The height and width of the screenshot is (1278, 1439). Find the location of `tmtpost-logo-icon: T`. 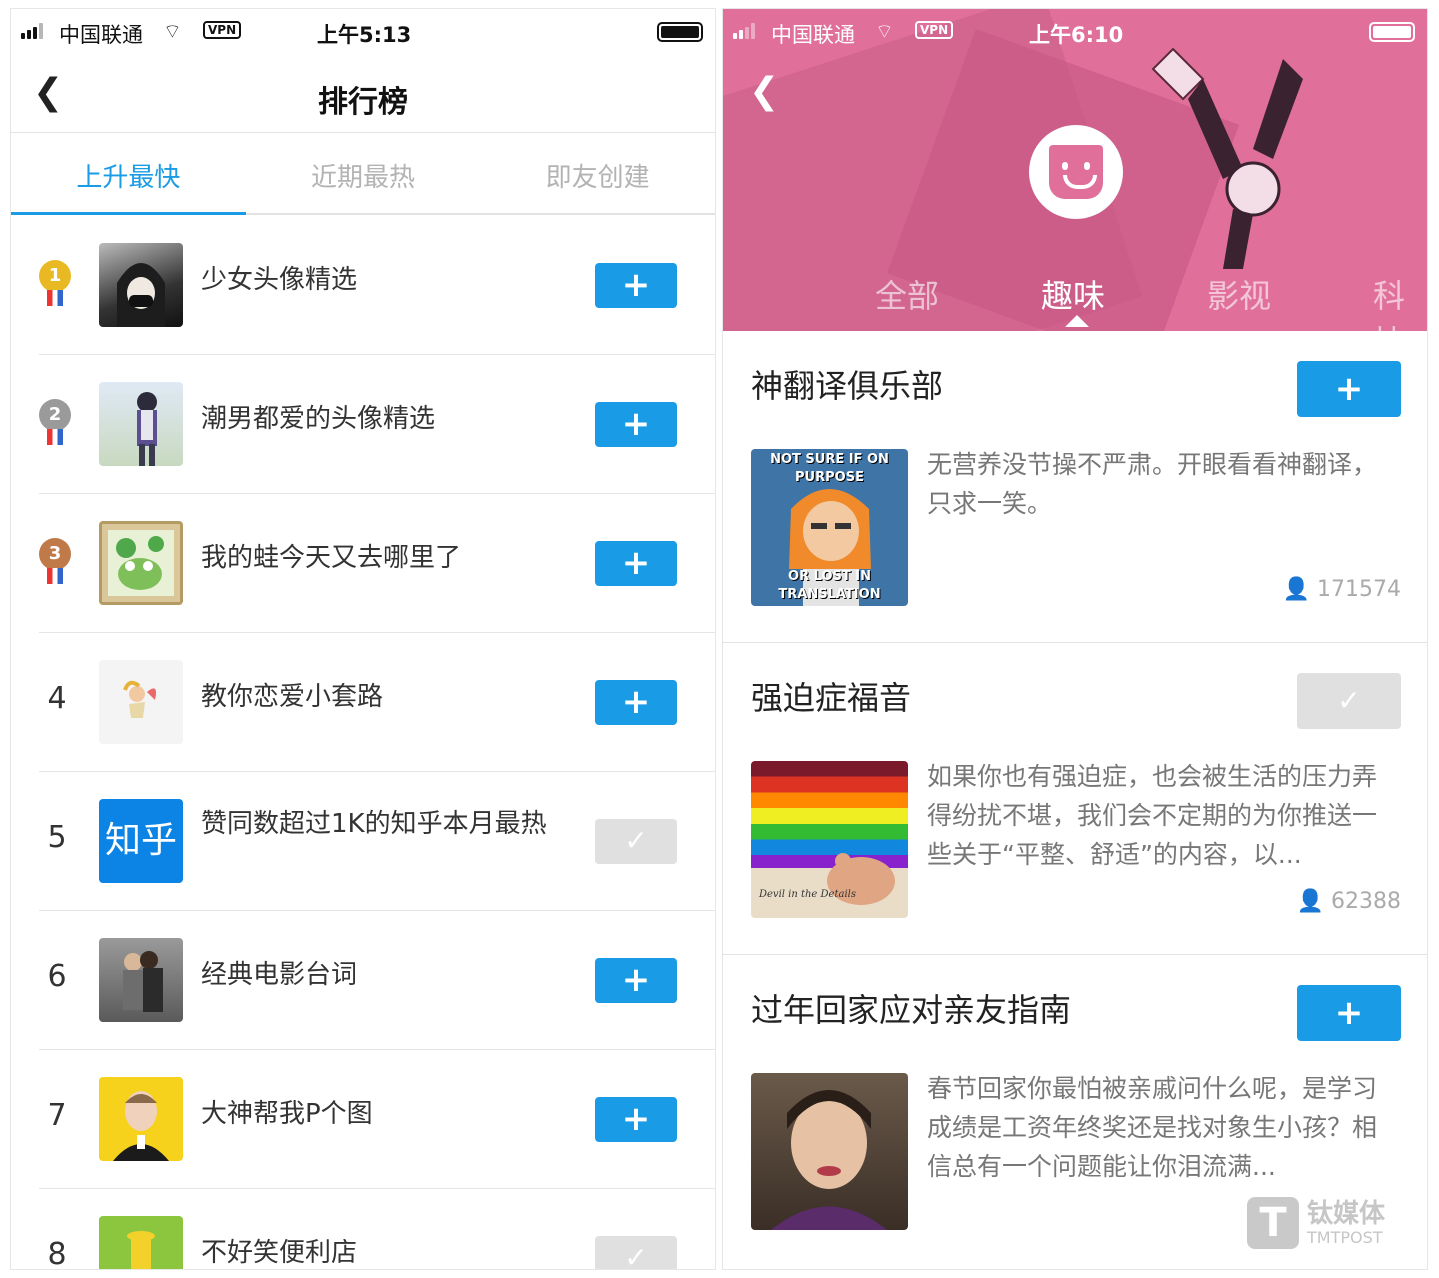

tmtpost-logo-icon: T is located at coordinates (1273, 1223).